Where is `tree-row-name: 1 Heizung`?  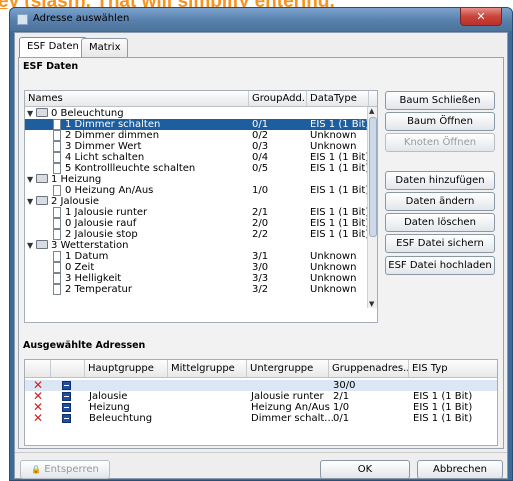
tree-row-name: 1 Heizung is located at coordinates (76, 179).